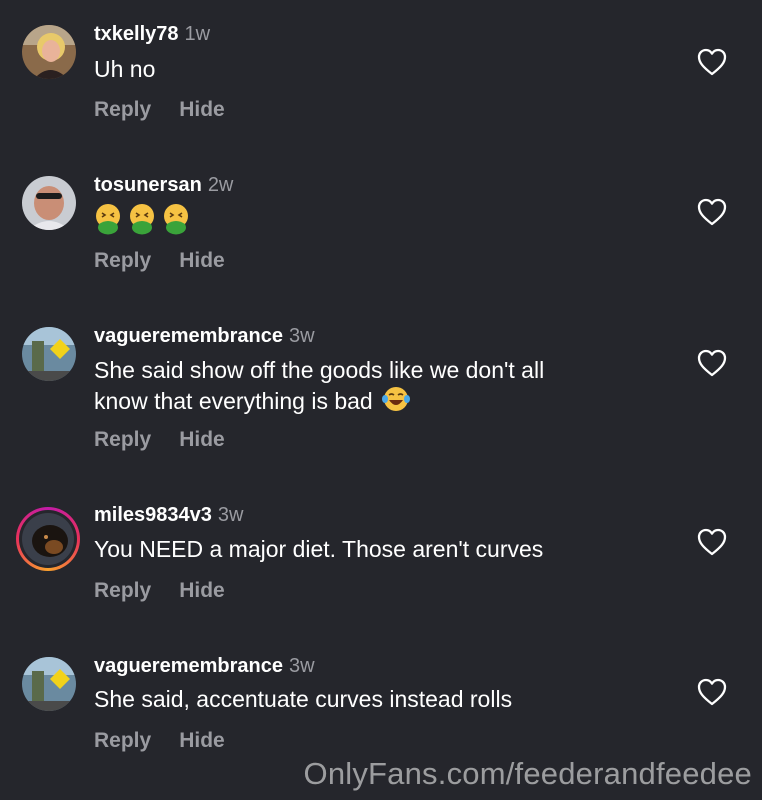  What do you see at coordinates (374, 400) in the screenshot?
I see `comment-text-line: know that everything is bad` at bounding box center [374, 400].